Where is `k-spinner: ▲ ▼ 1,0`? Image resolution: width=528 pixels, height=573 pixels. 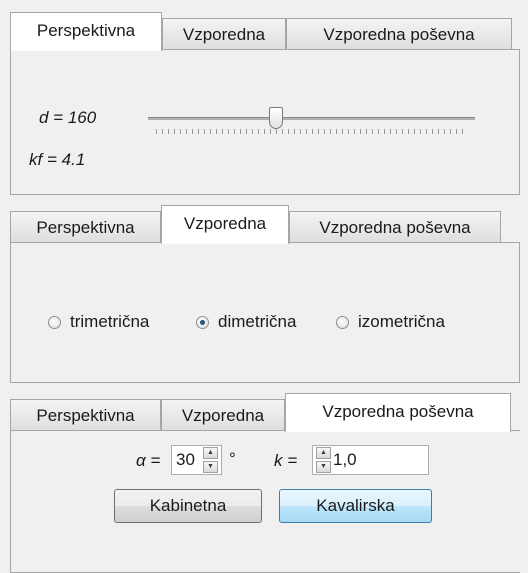
k-spinner: ▲ ▼ 1,0 is located at coordinates (370, 460).